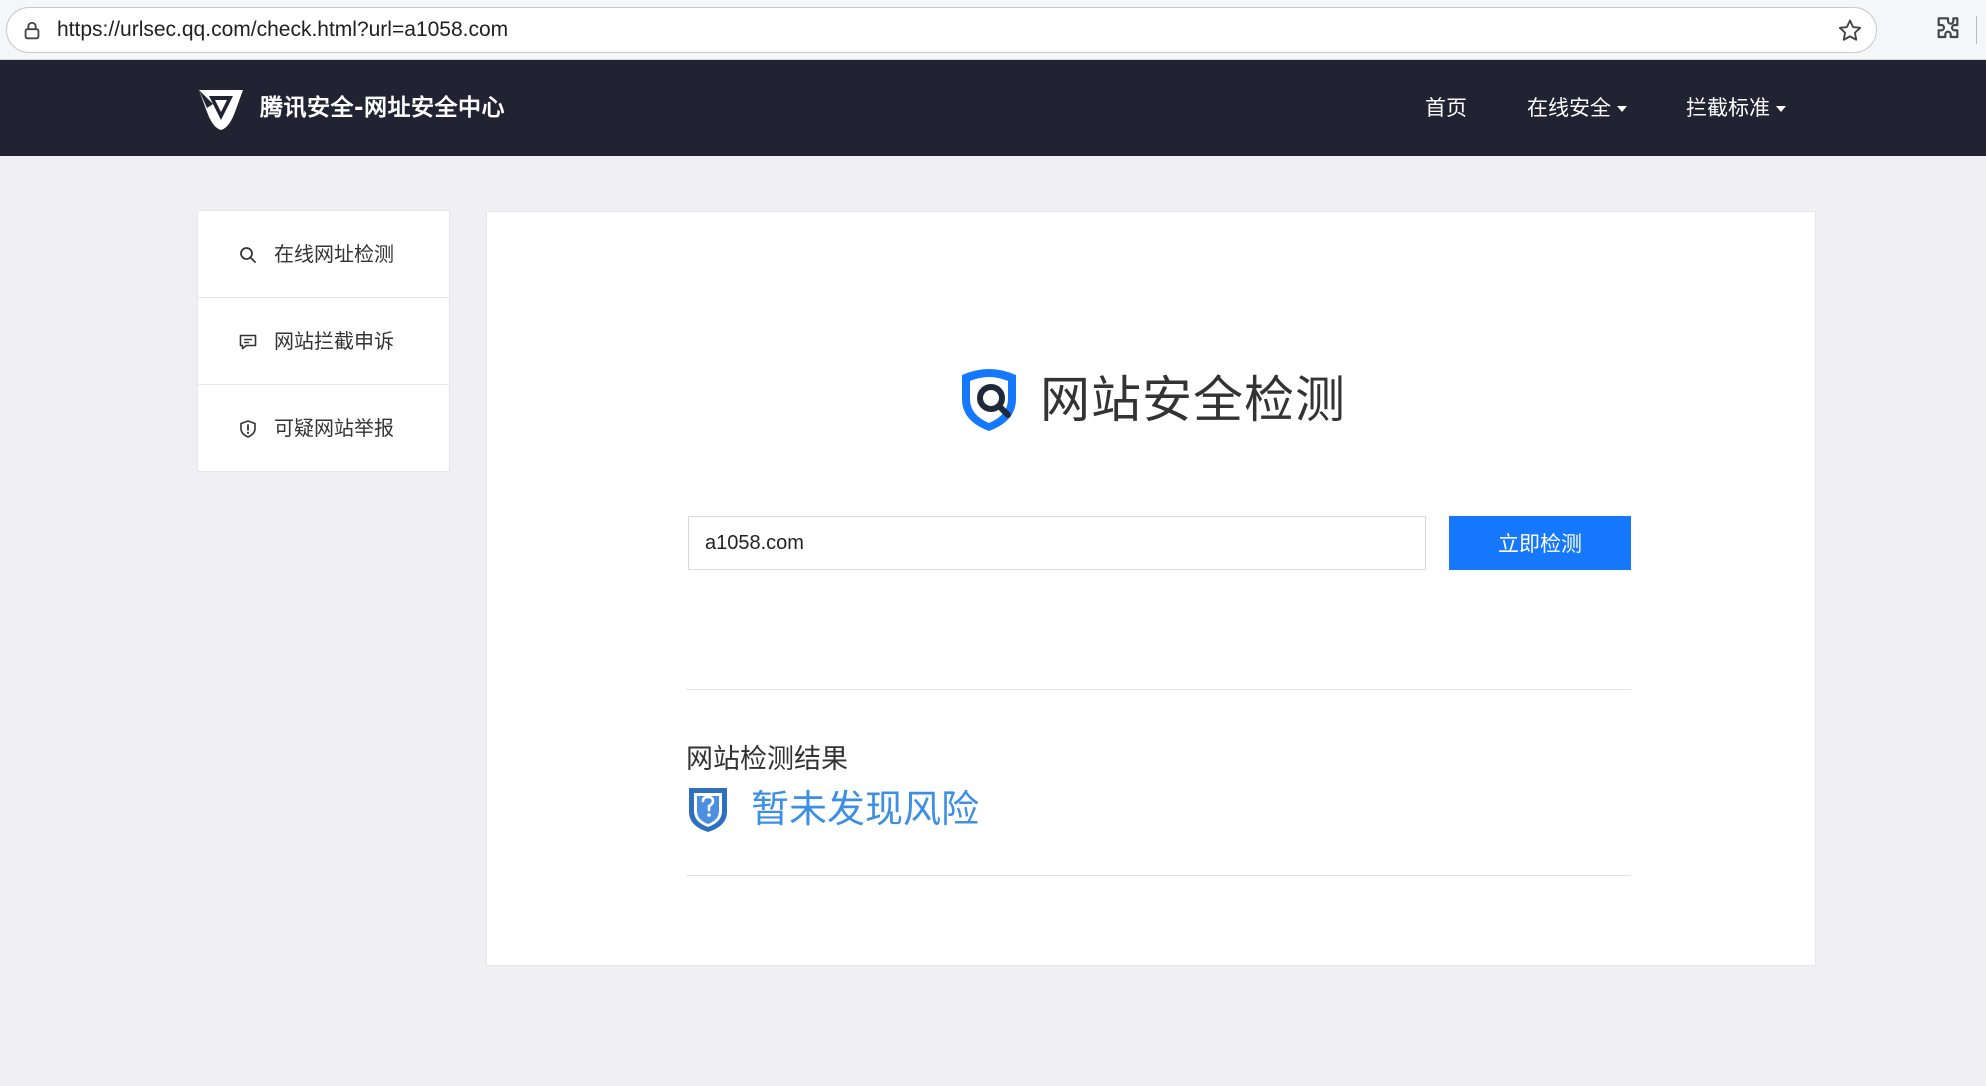 The width and height of the screenshot is (1986, 1086). Describe the element at coordinates (1850, 31) in the screenshot. I see `bookmark-star-icon` at that location.